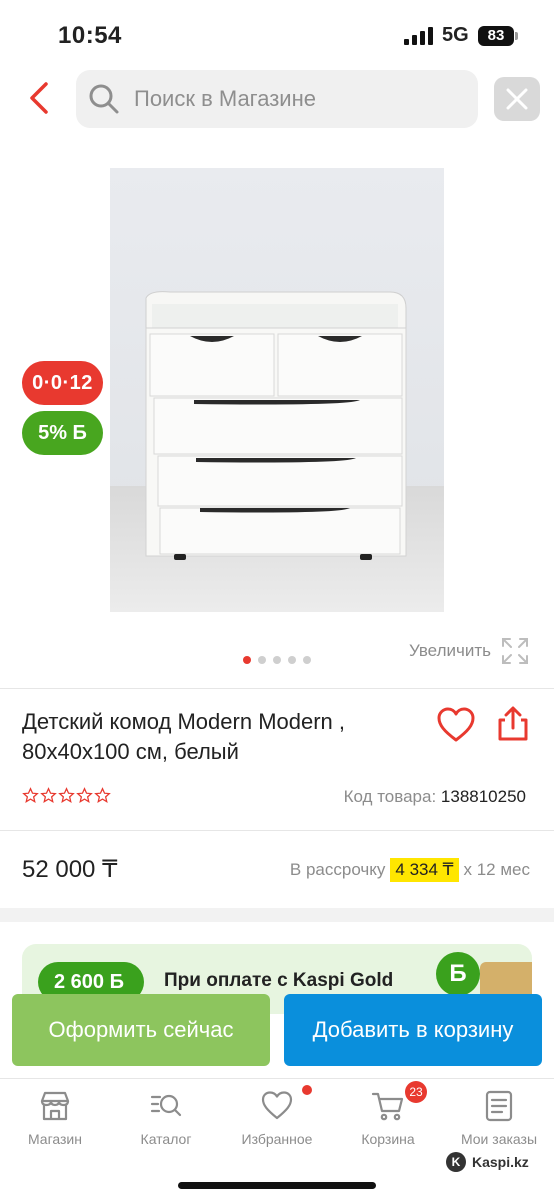  What do you see at coordinates (515, 651) in the screenshot?
I see `expand-icon` at bounding box center [515, 651].